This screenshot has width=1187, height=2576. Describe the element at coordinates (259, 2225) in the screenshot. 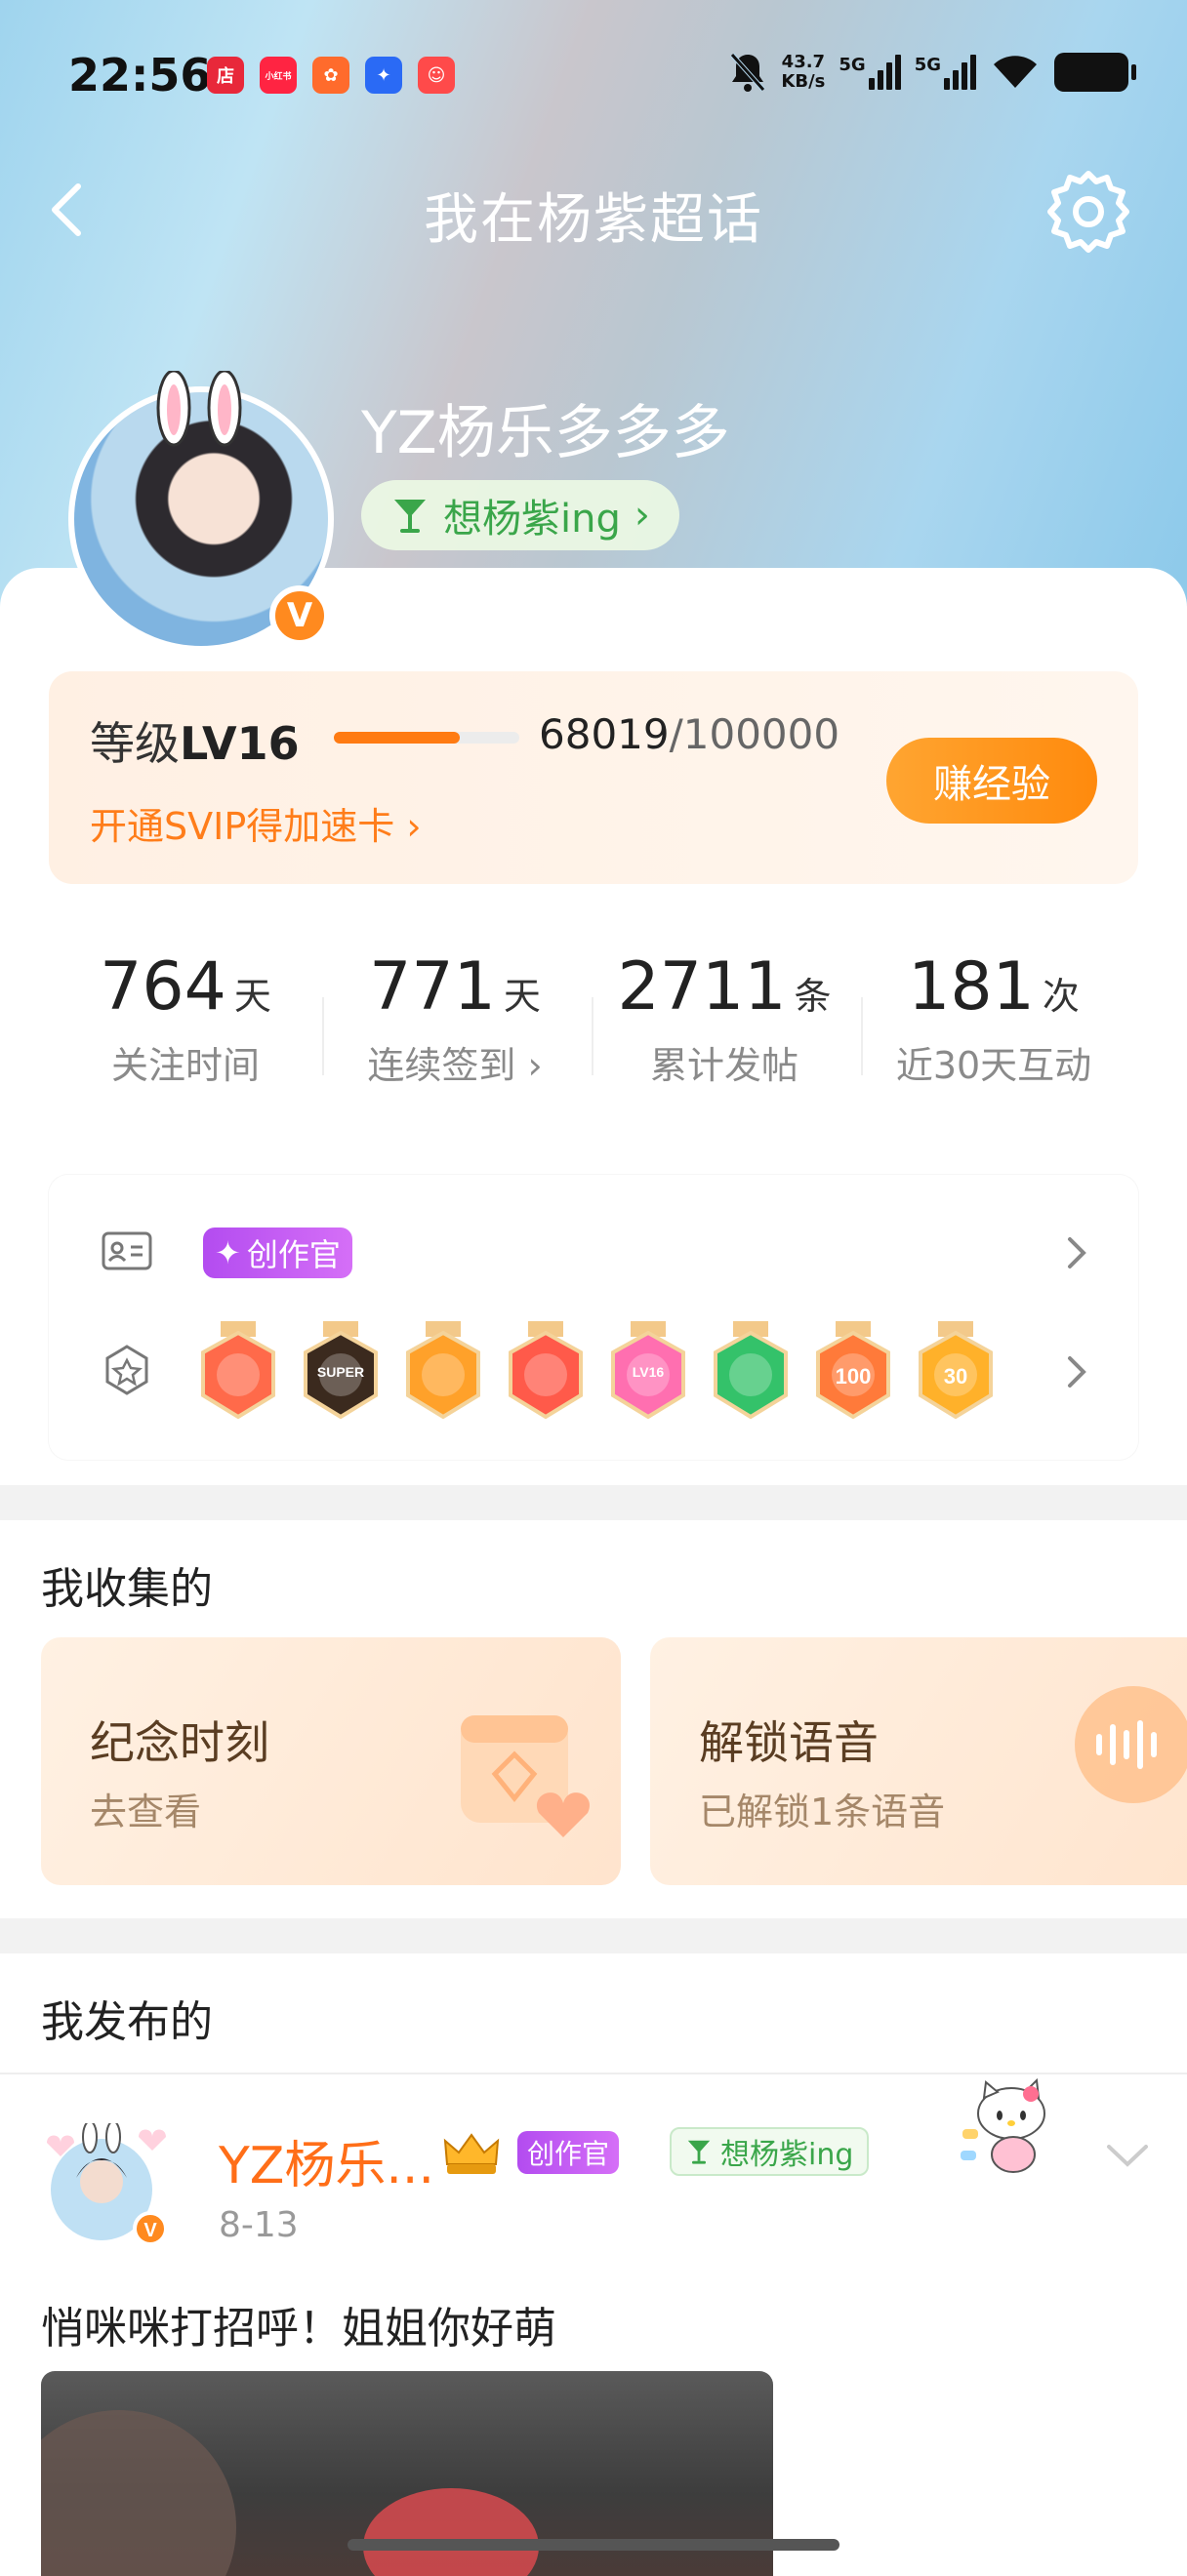

I see `post-date: 8-13` at that location.